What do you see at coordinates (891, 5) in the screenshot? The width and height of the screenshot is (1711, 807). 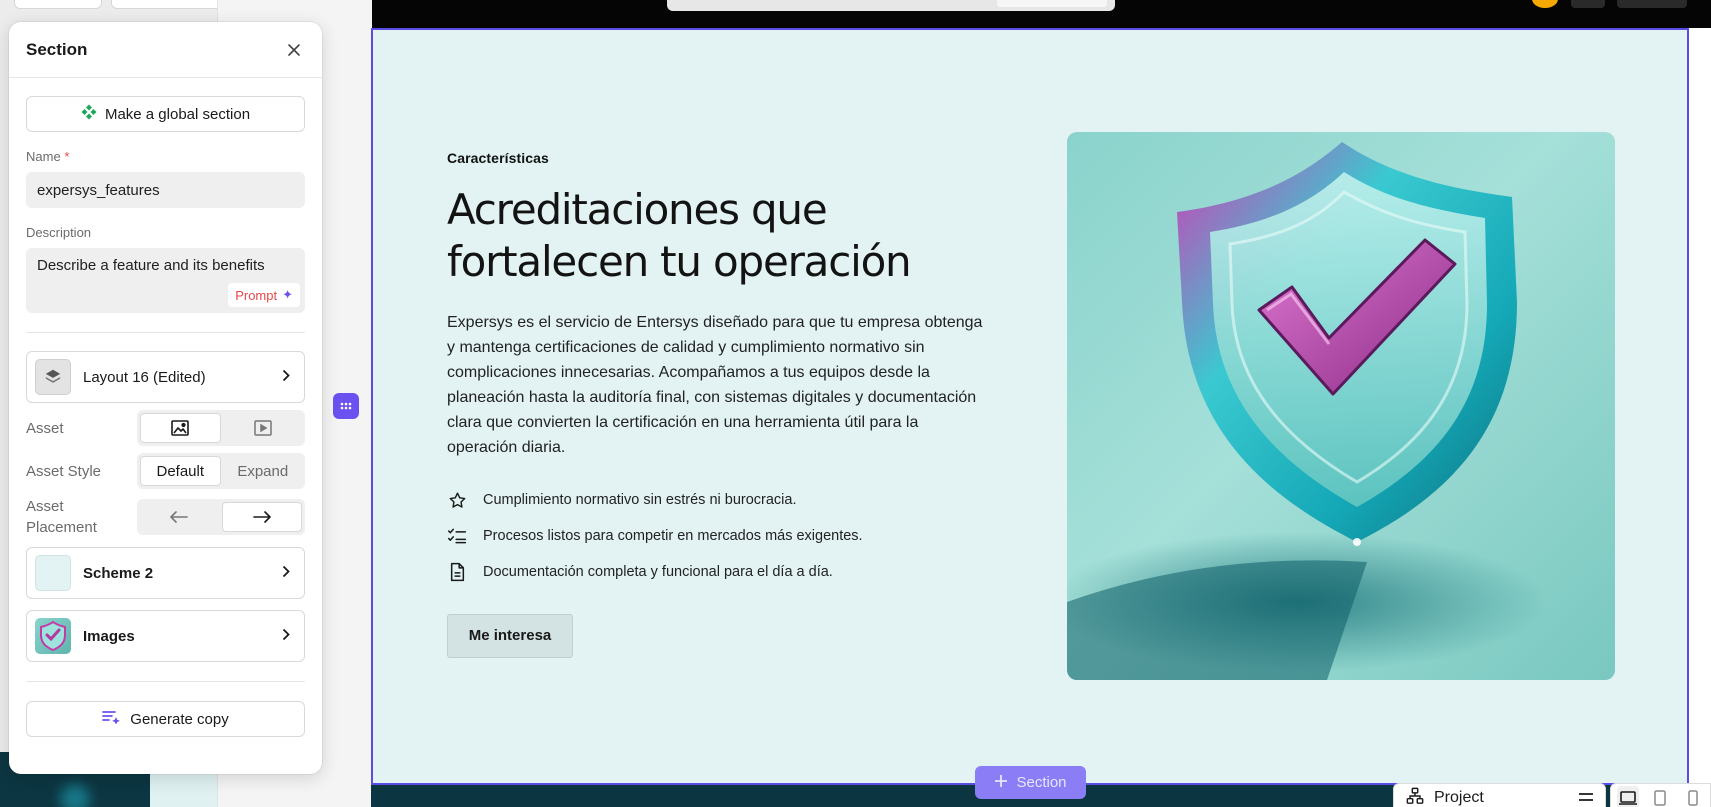 I see `url-bar` at bounding box center [891, 5].